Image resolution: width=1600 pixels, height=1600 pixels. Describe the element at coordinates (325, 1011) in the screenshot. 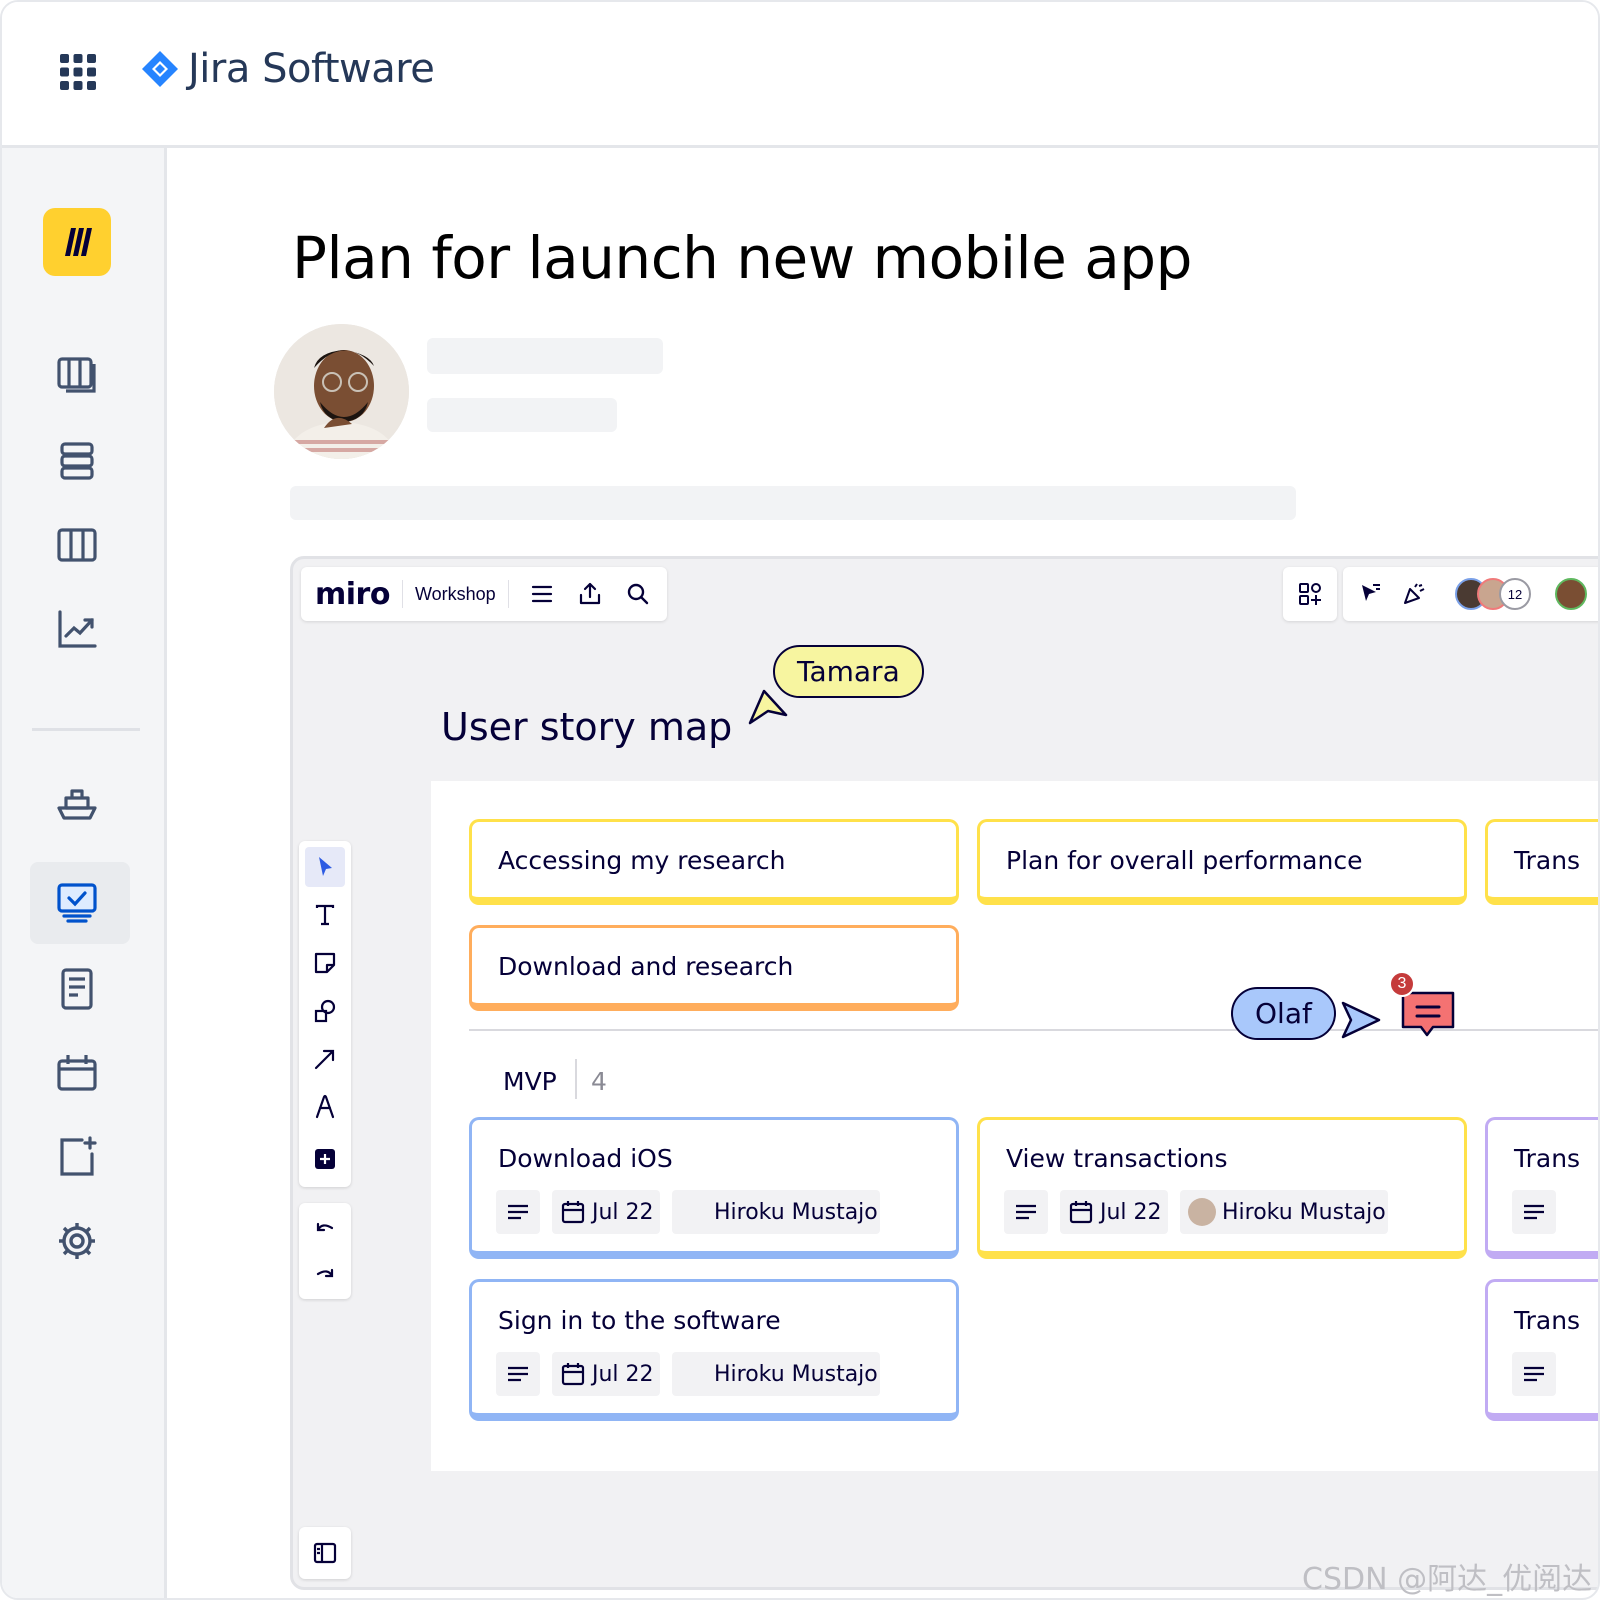

I see `shapes-tool-icon` at that location.